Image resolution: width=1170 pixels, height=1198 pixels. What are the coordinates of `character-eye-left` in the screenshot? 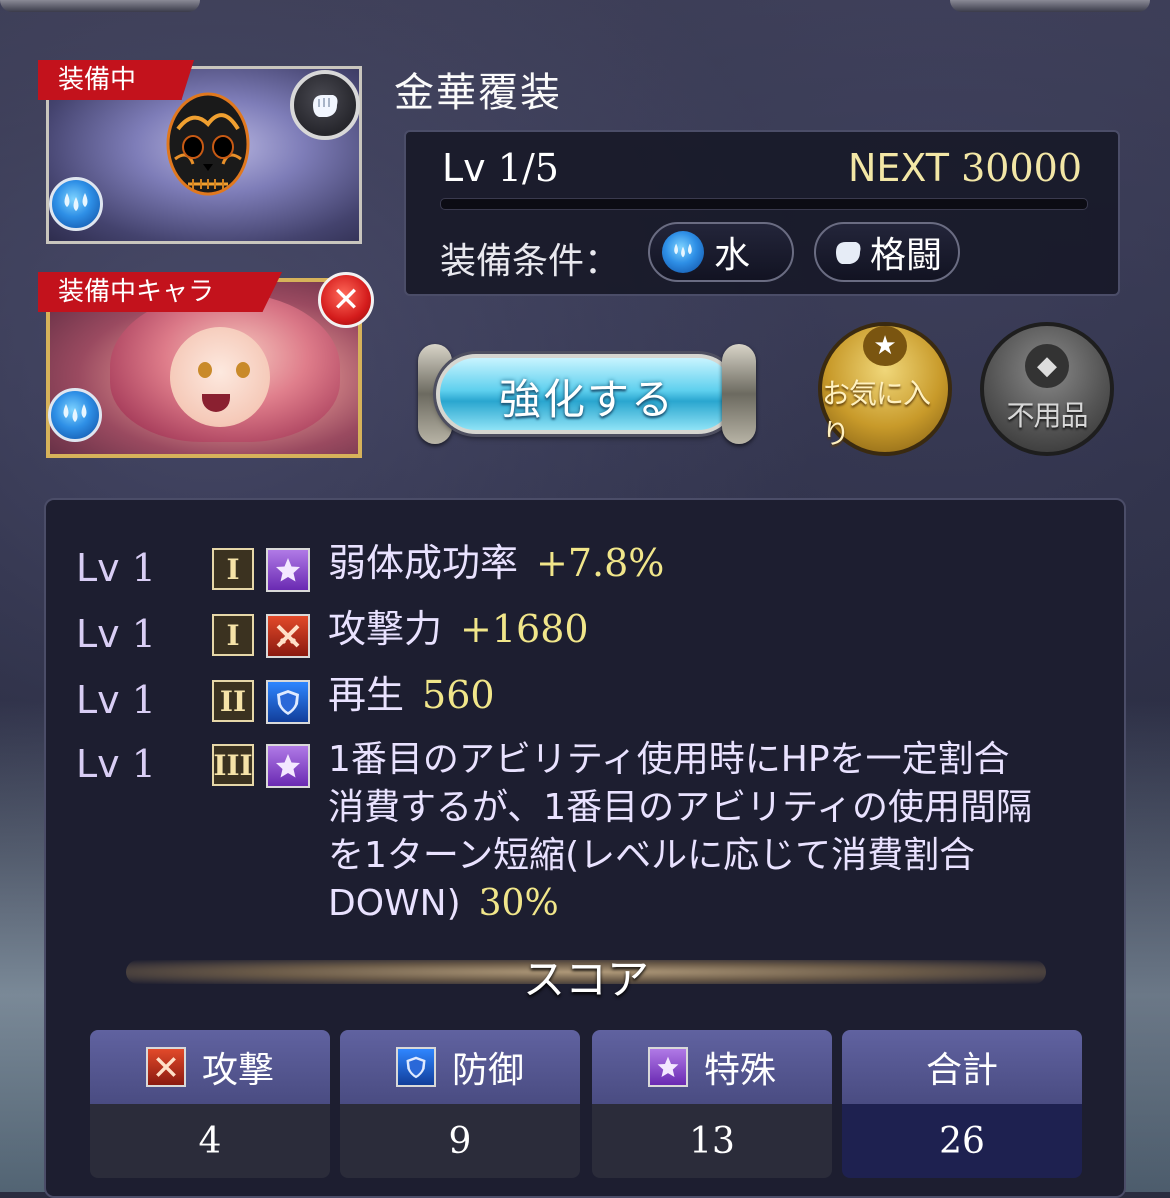 It's located at (205, 370).